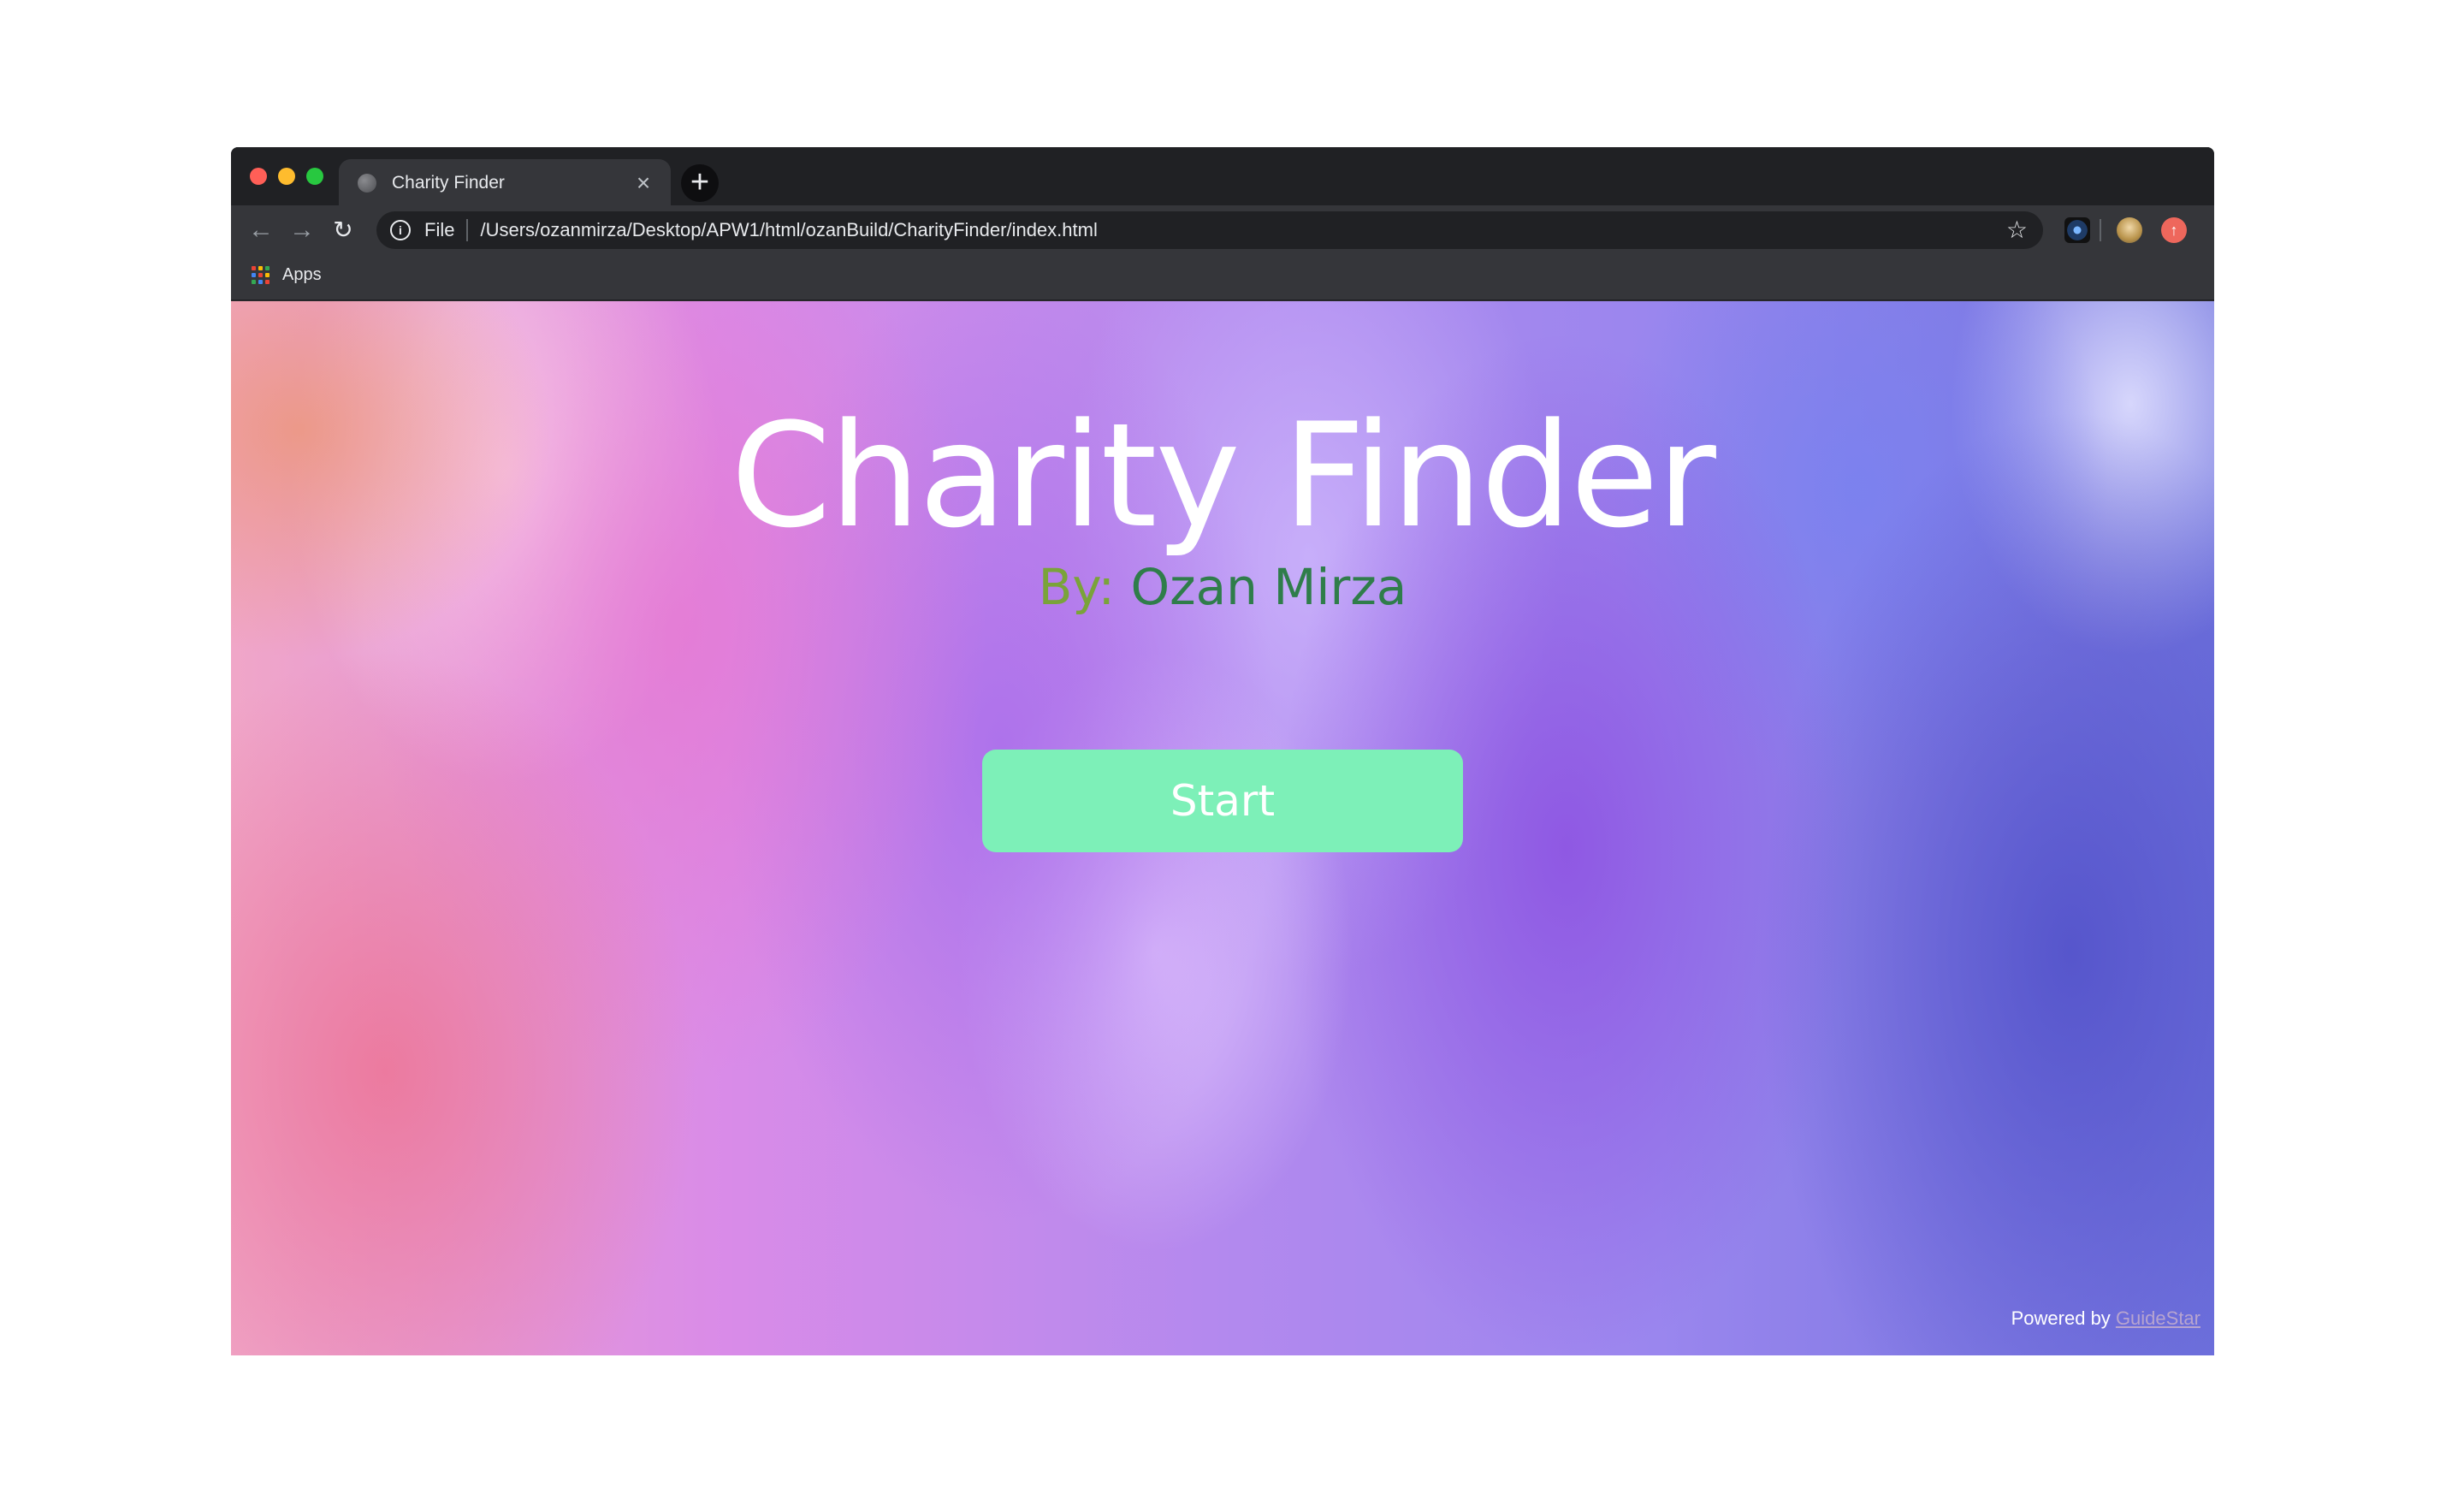  Describe the element at coordinates (1222, 177) in the screenshot. I see `tab-strip: Charity Finder × +` at that location.